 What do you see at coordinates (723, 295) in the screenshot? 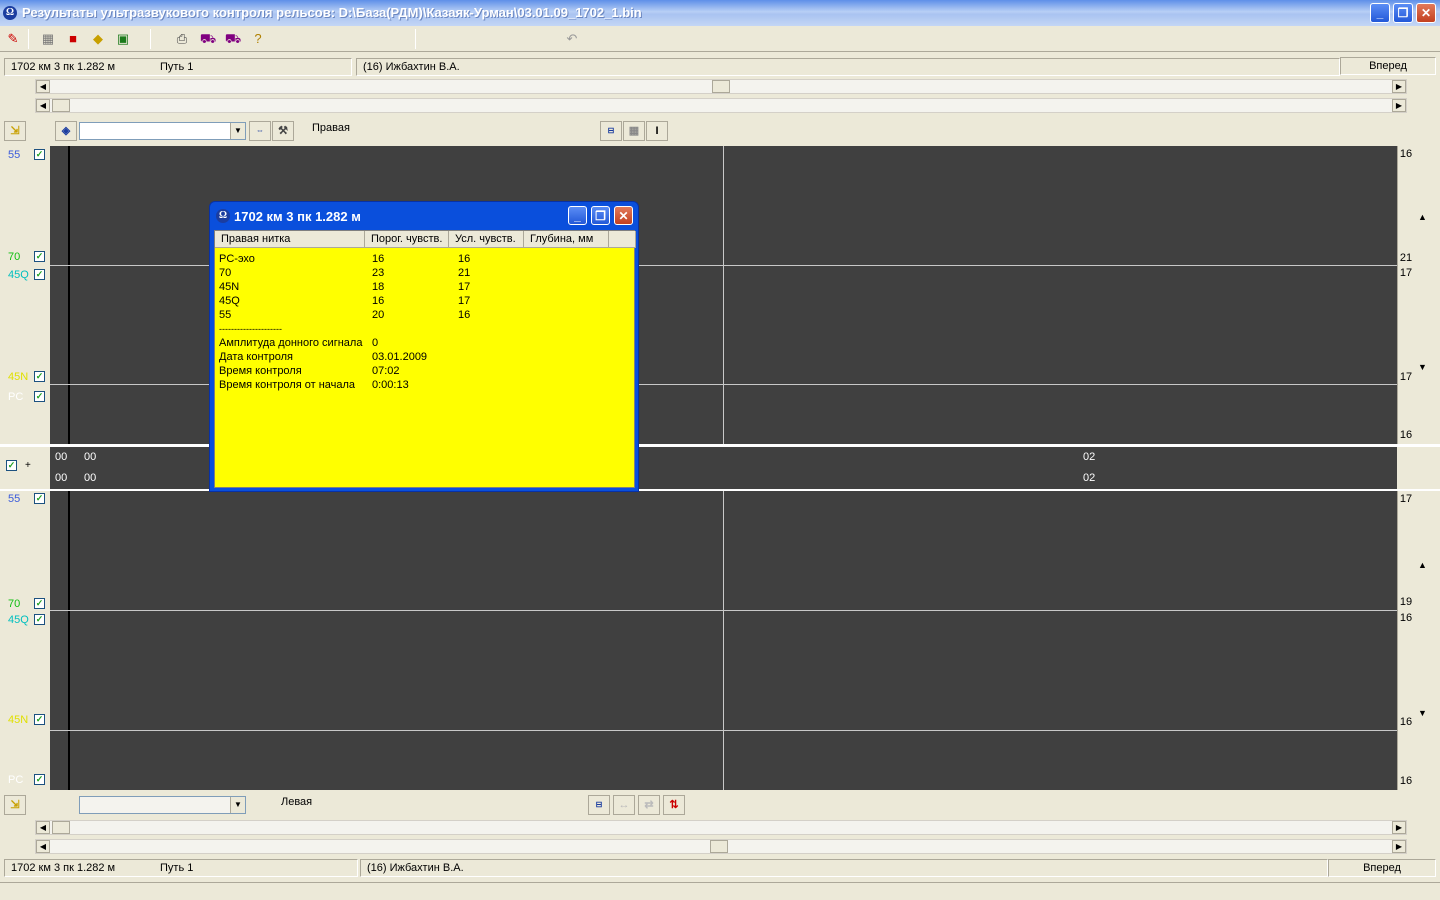
I see `plot-grid-v` at bounding box center [723, 295].